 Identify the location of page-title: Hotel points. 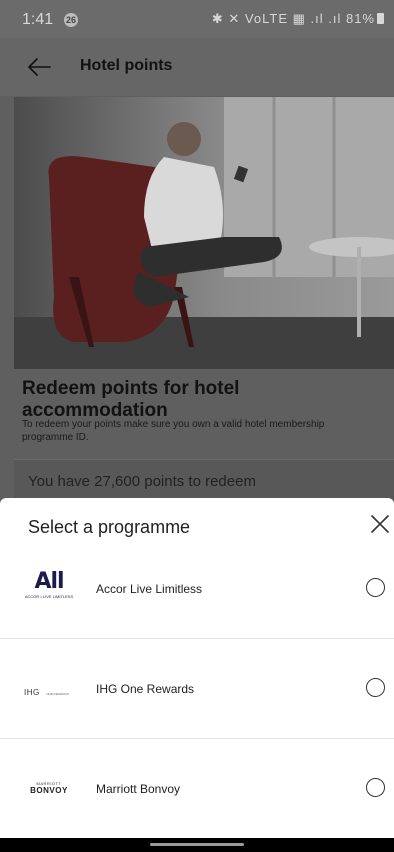
(126, 65).